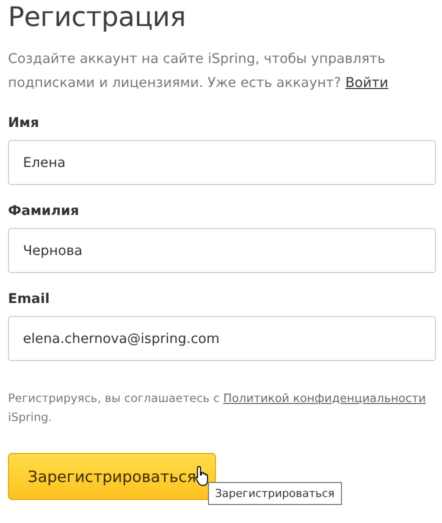  What do you see at coordinates (97, 17) in the screenshot?
I see `page-title: Регистрация` at bounding box center [97, 17].